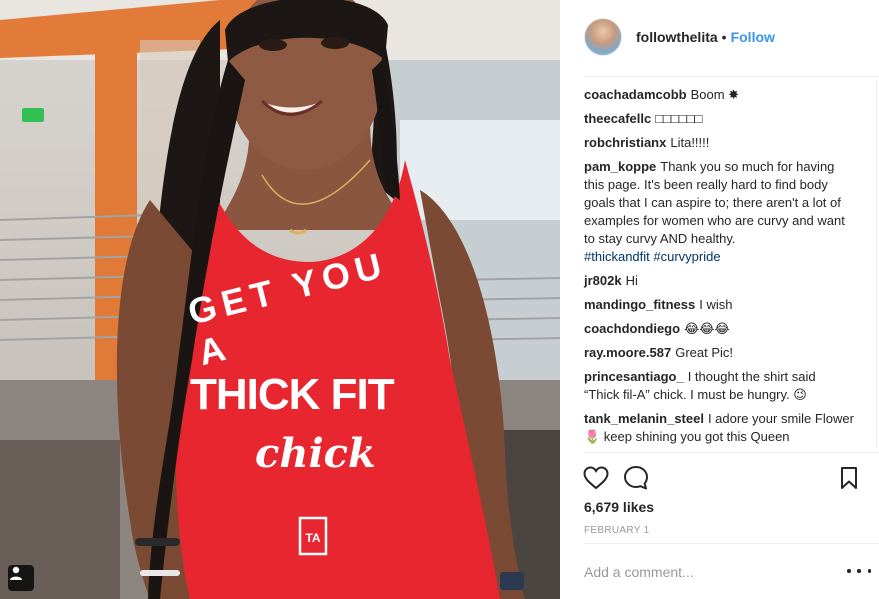  Describe the element at coordinates (616, 530) in the screenshot. I see `post-date: FEBRUARY 1` at that location.